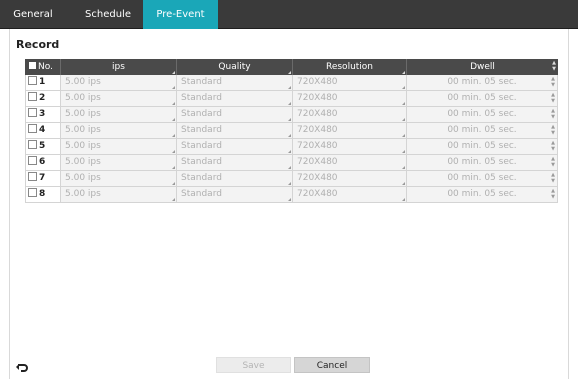 Image resolution: width=578 pixels, height=379 pixels. Describe the element at coordinates (33, 14) in the screenshot. I see `tab-general: General` at that location.